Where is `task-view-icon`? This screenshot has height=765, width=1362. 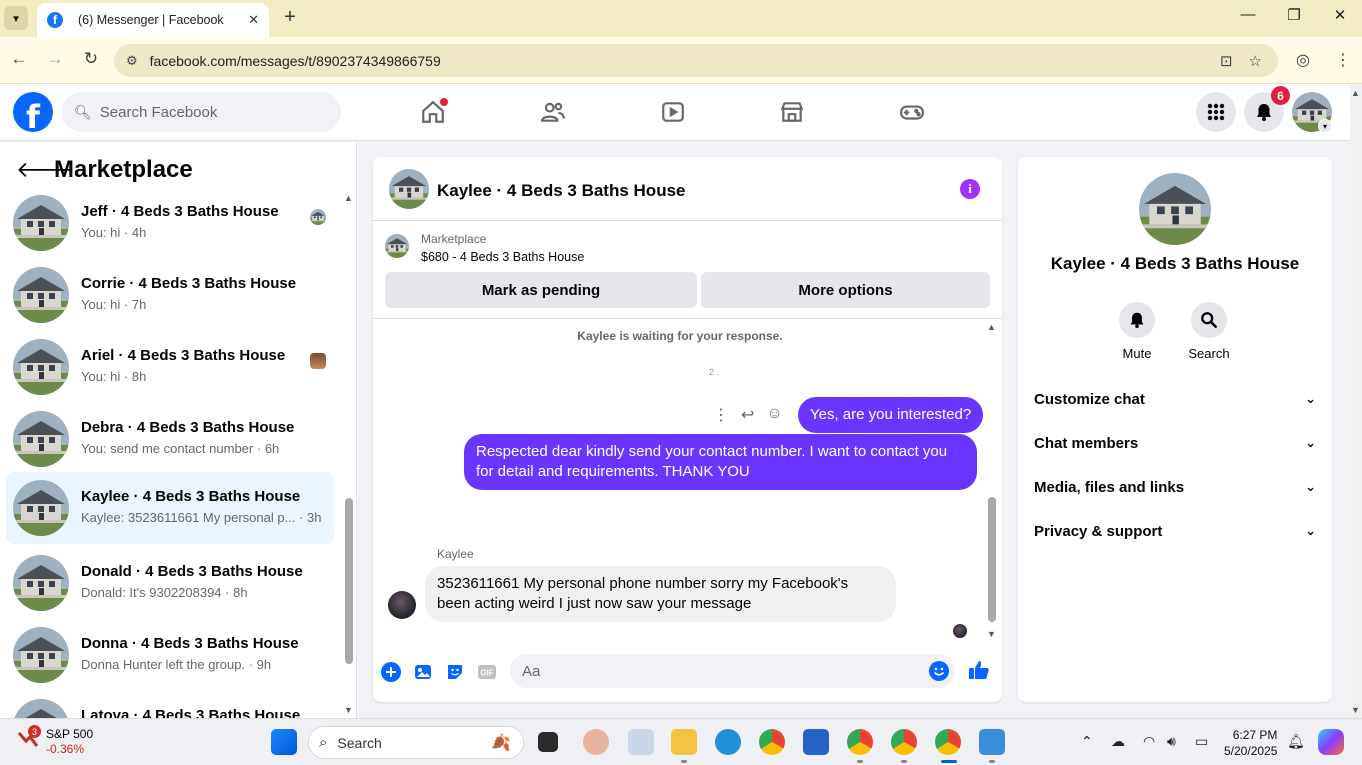 task-view-icon is located at coordinates (548, 742).